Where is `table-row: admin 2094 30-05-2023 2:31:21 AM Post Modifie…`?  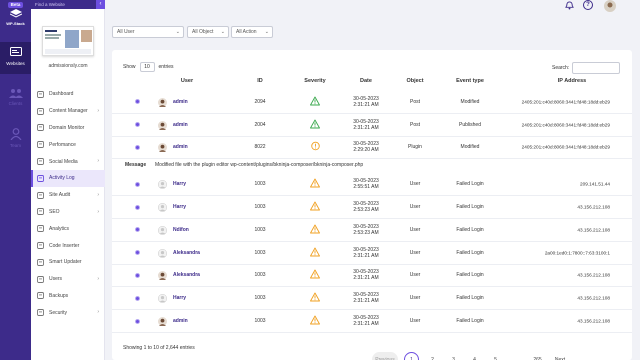
table-row: admin 2094 30-05-2023 2:31:21 AM Post Modifie… is located at coordinates (372, 102).